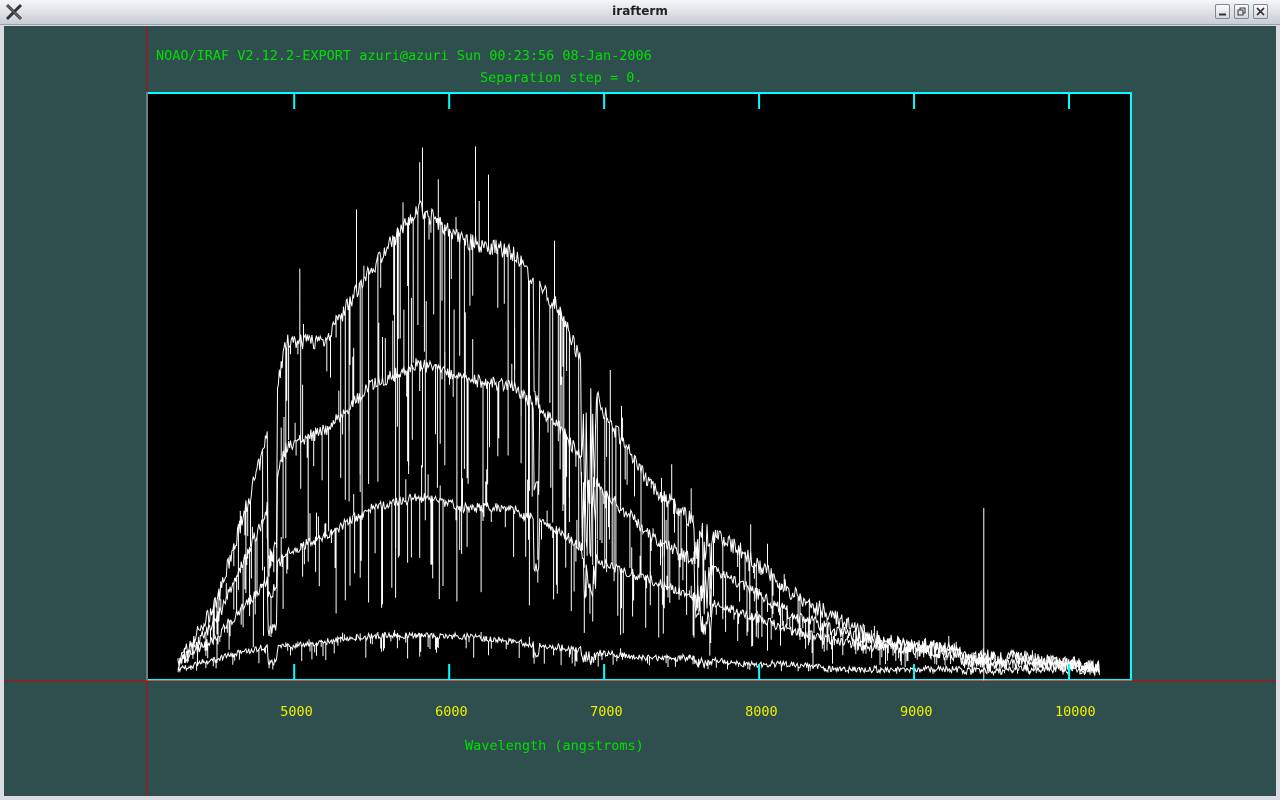 Image resolution: width=1280 pixels, height=800 pixels. What do you see at coordinates (687, 712) in the screenshot?
I see `tick-labels: 5000 6000 7000 8000 9000 10000` at bounding box center [687, 712].